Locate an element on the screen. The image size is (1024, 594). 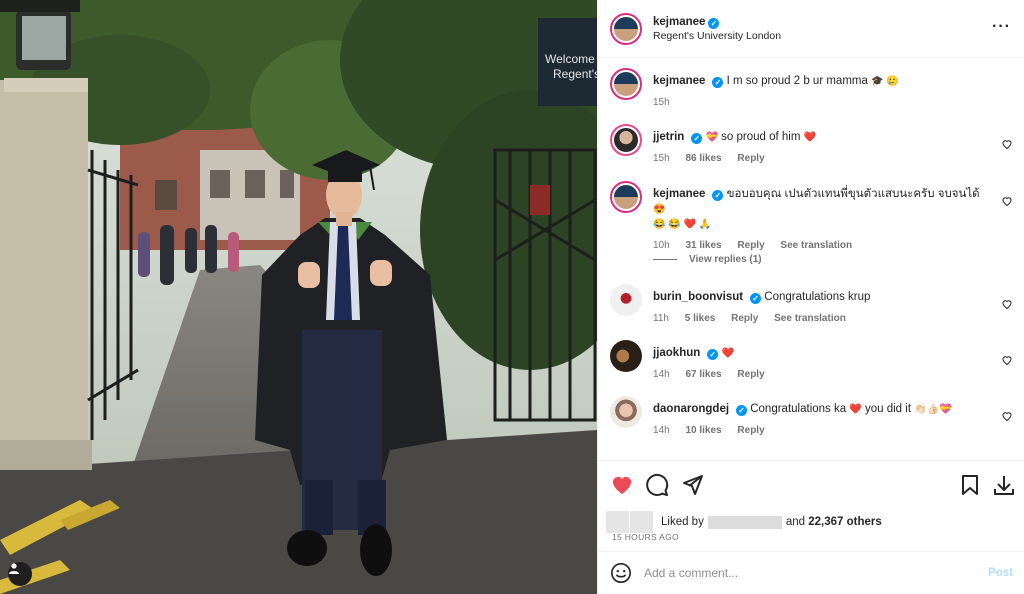
liked-by-user-redacted is located at coordinates (744, 522).